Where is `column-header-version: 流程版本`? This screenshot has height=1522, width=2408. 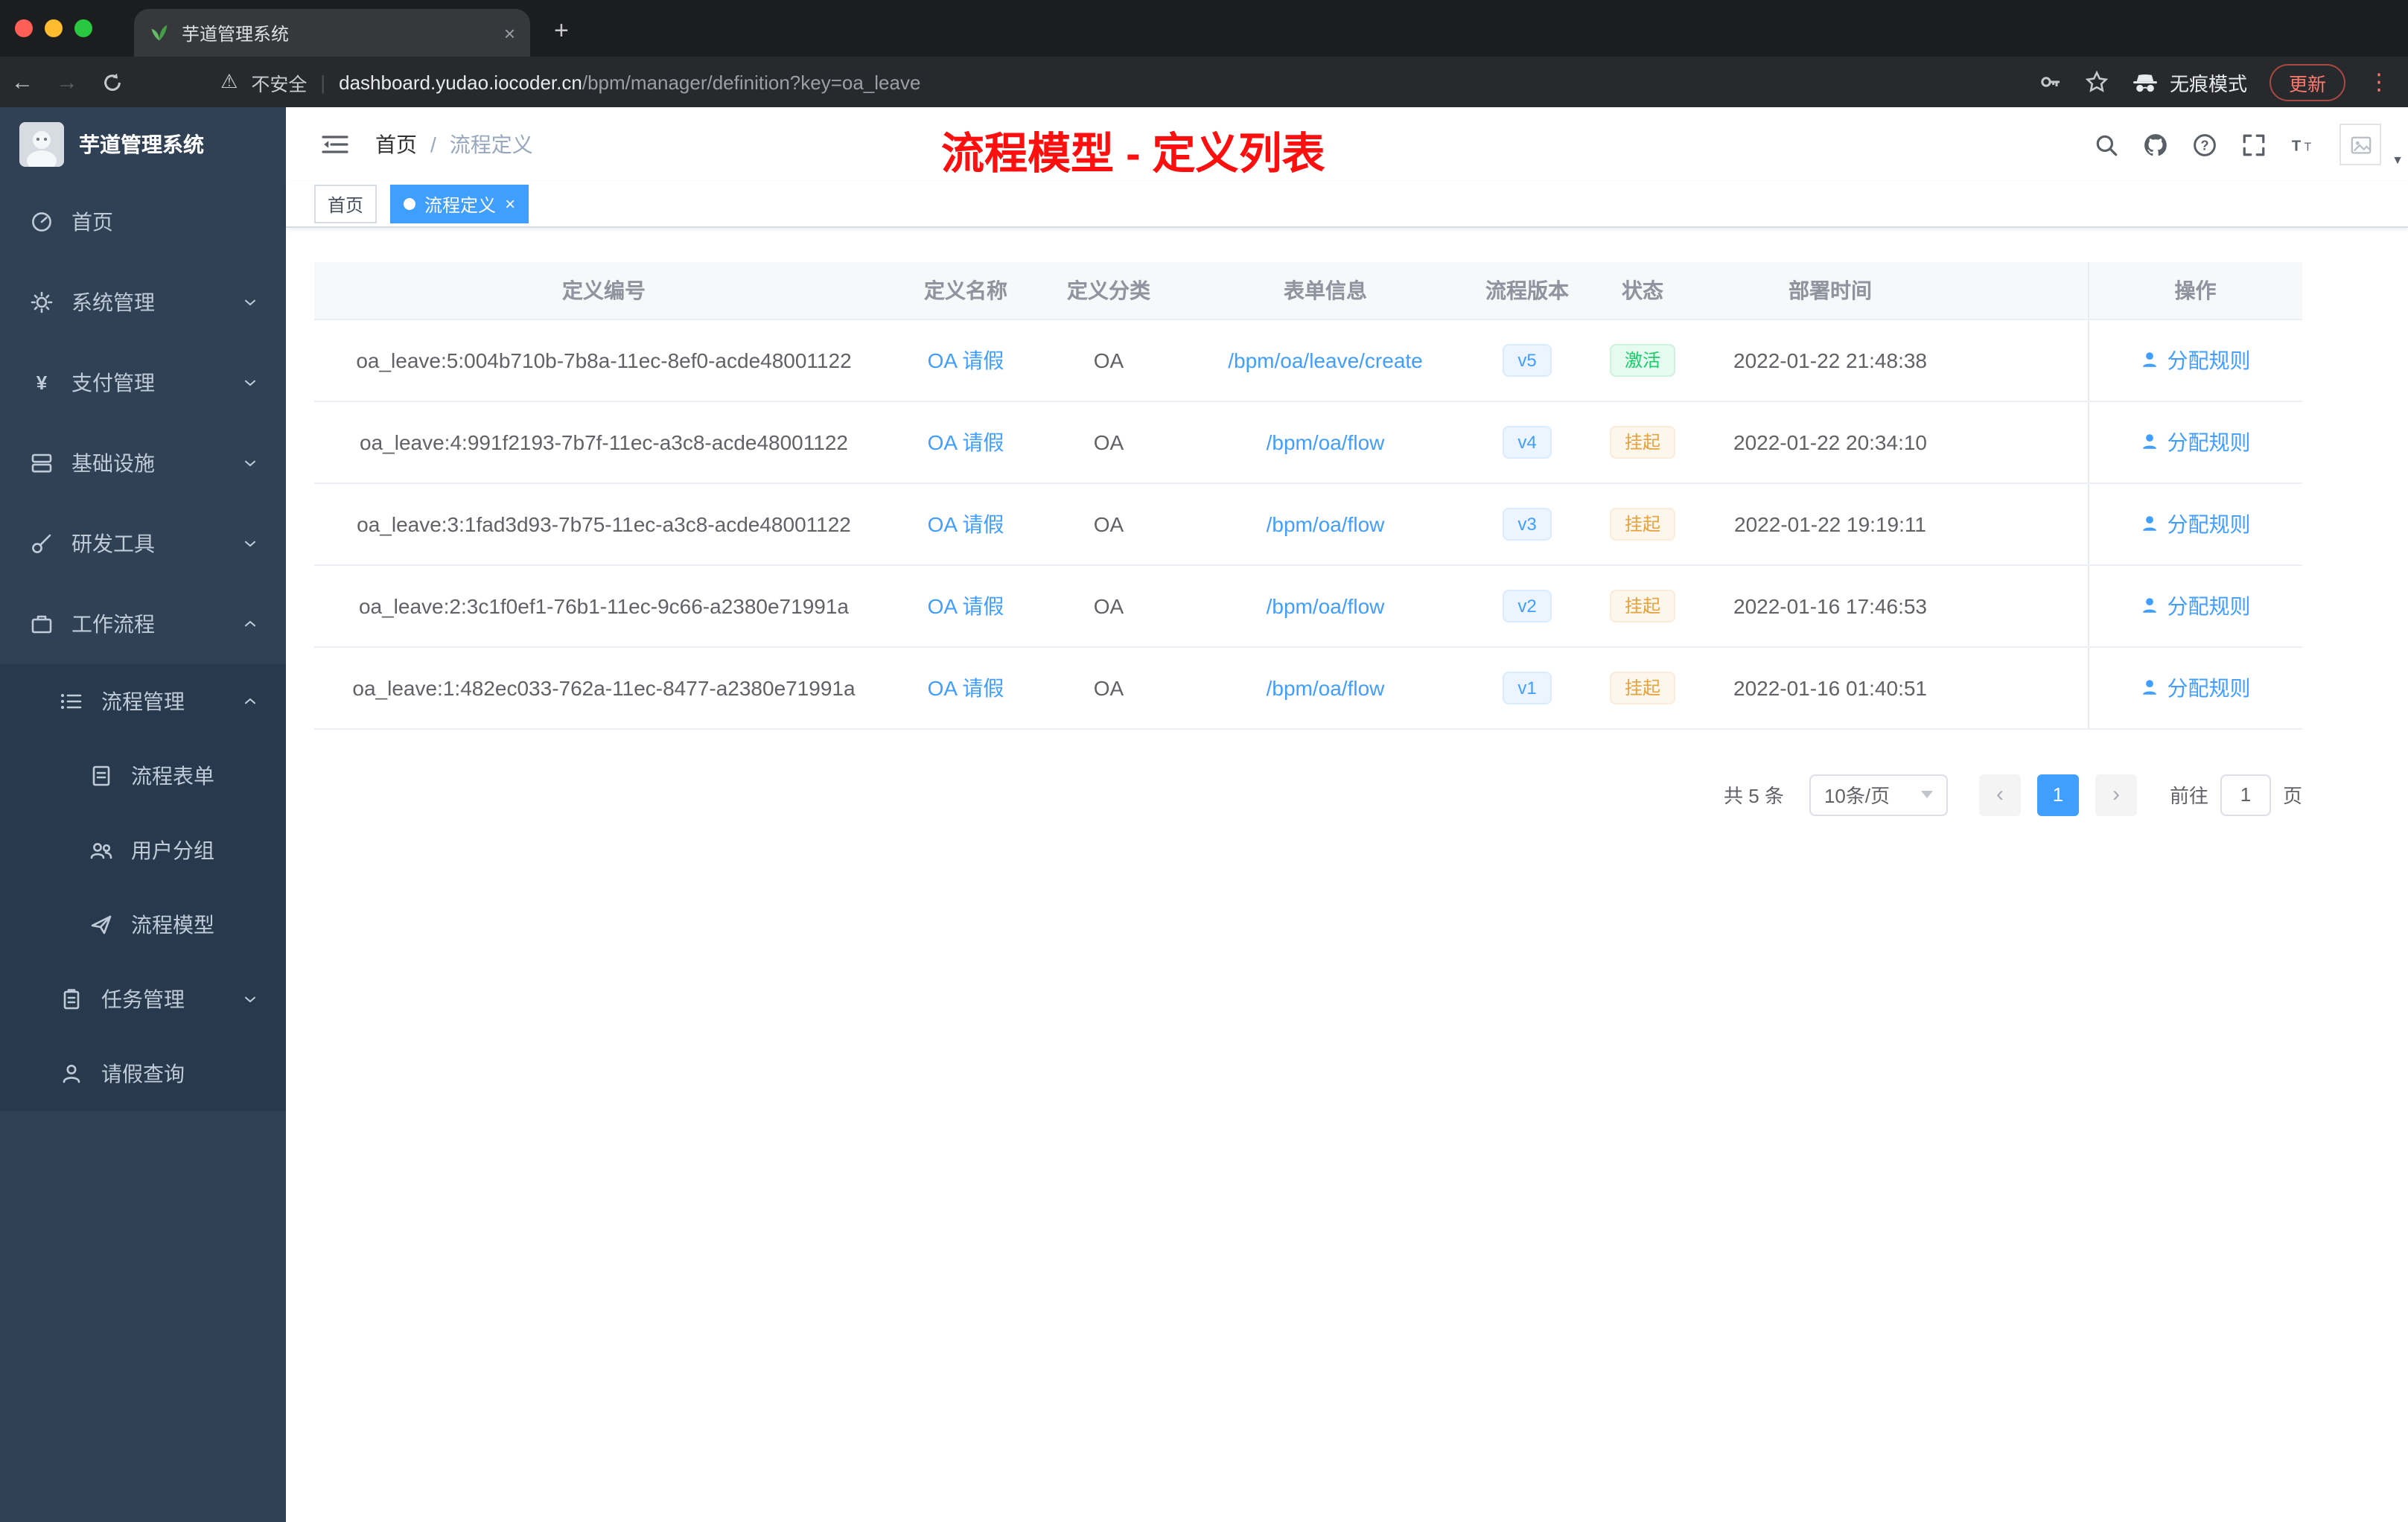 column-header-version: 流程版本 is located at coordinates (1527, 290).